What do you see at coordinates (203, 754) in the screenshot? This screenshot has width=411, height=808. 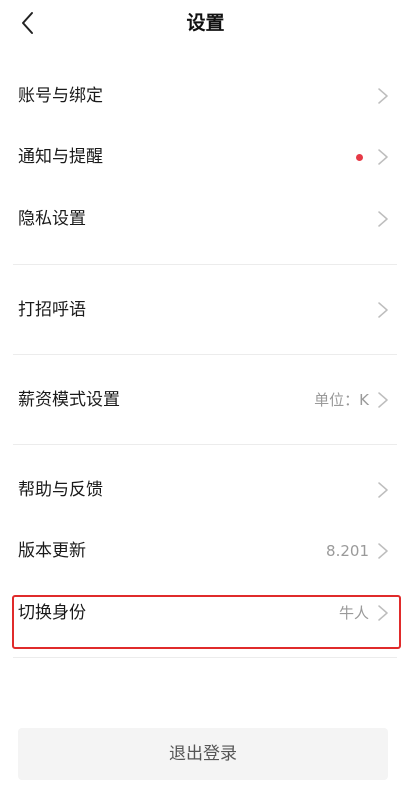 I see `logout-button: 退出登录` at bounding box center [203, 754].